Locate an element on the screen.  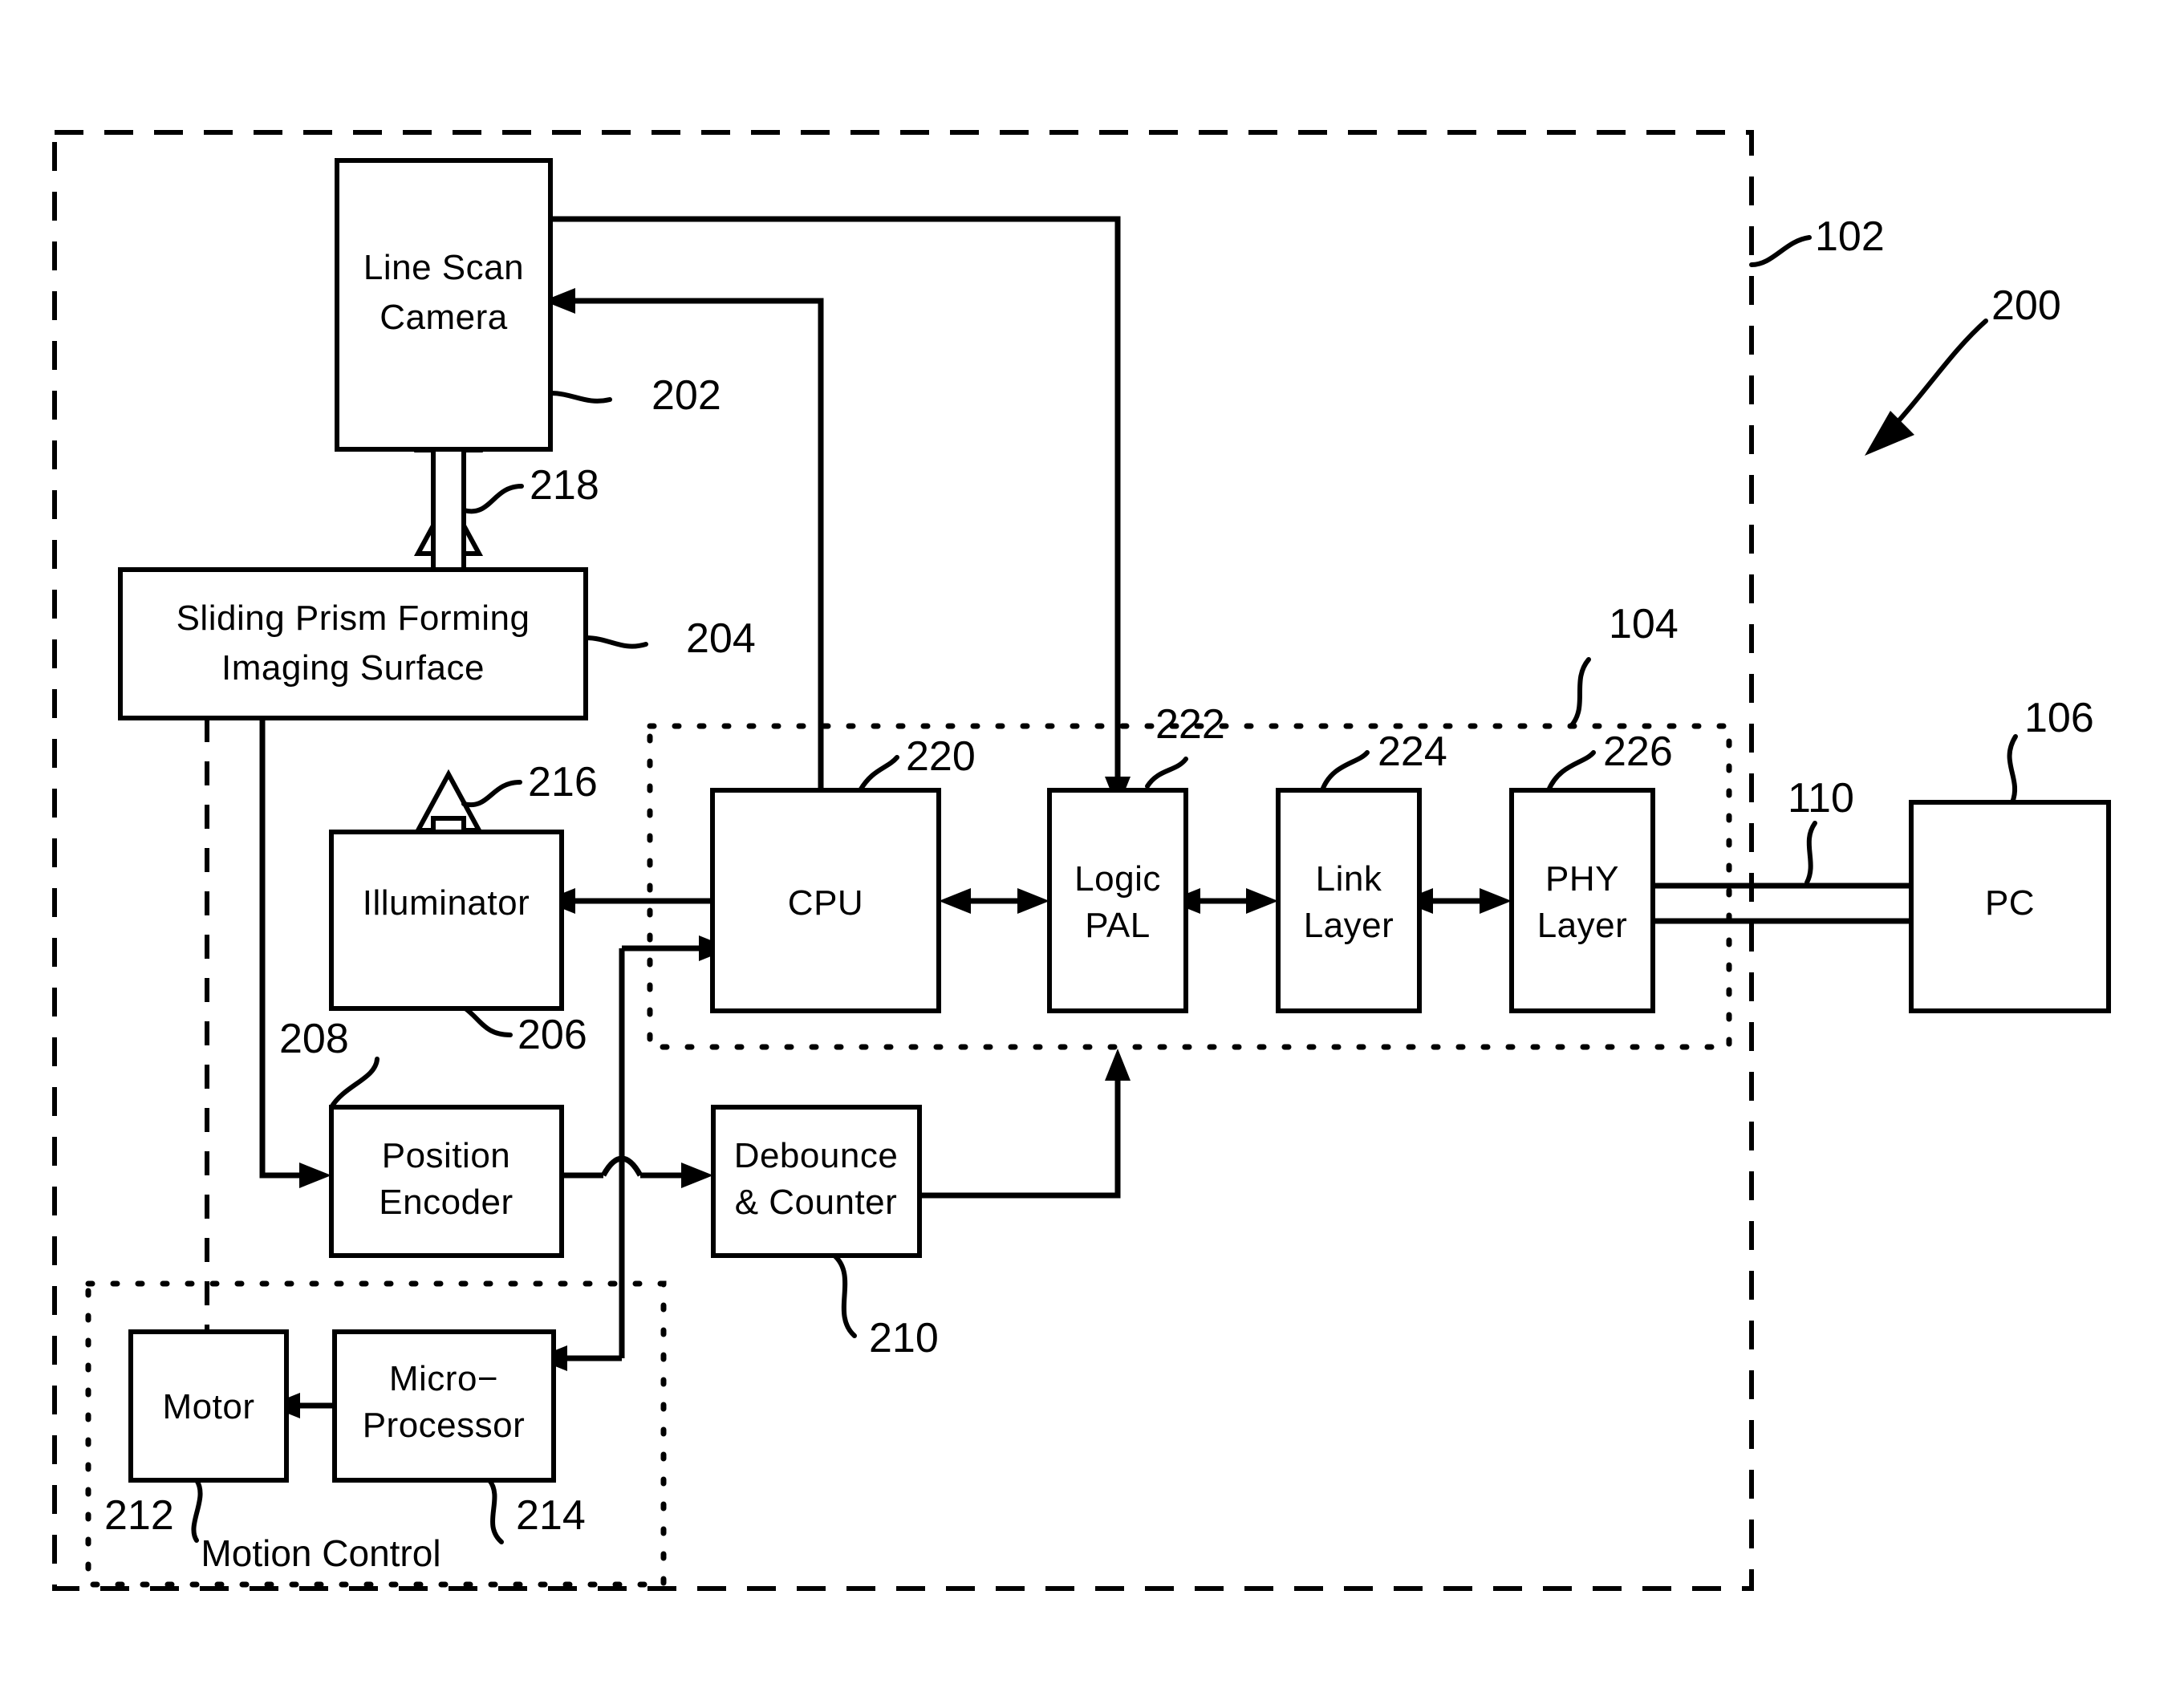
label-pc: PC is located at coordinates (2010, 903).